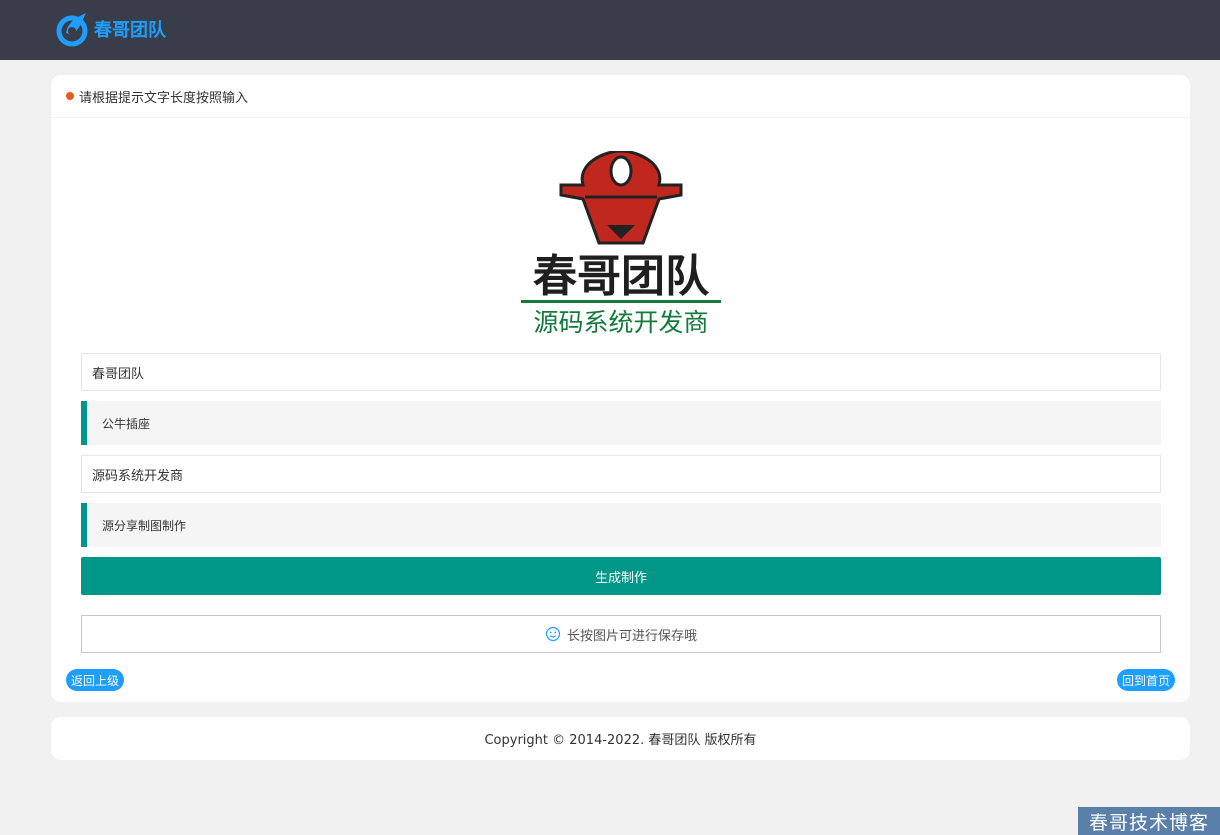  Describe the element at coordinates (621, 246) in the screenshot. I see `generated-poster-image: 春哥团队 源码系统开发商` at that location.